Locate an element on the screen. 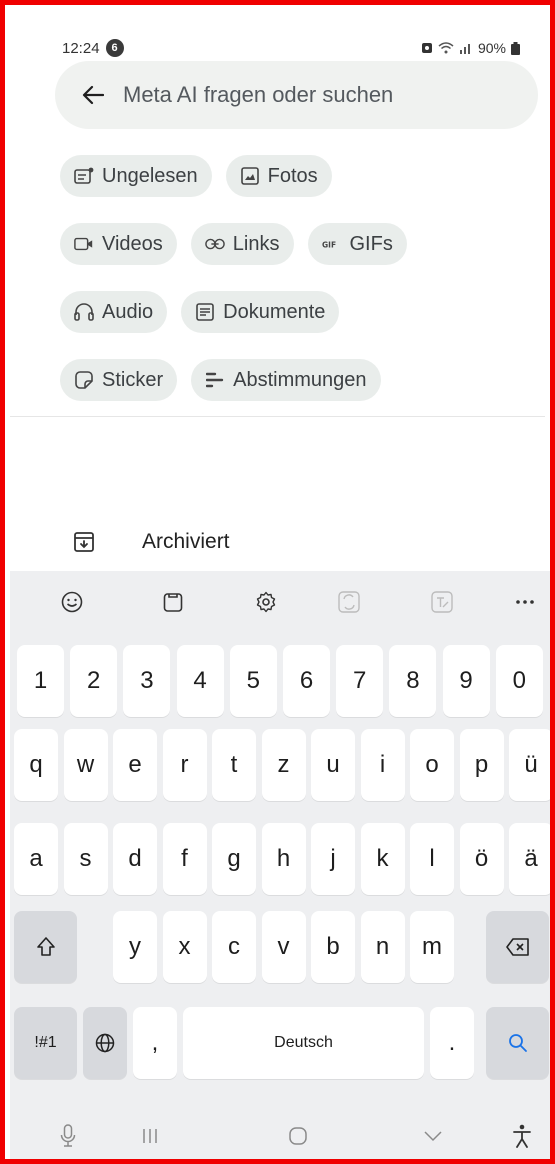 Image resolution: width=555 pixels, height=1164 pixels. archived-row: Archiviert is located at coordinates (151, 542).